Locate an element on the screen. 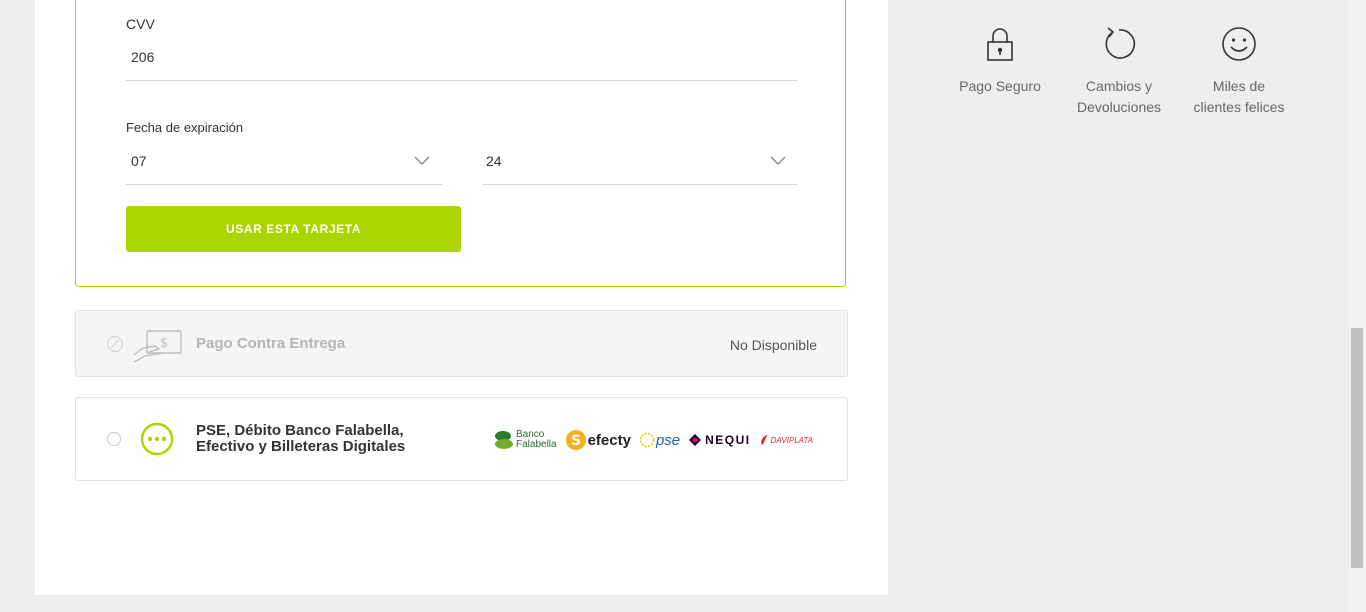 The width and height of the screenshot is (1366, 612). efecty-coin-icon: S is located at coordinates (575, 440).